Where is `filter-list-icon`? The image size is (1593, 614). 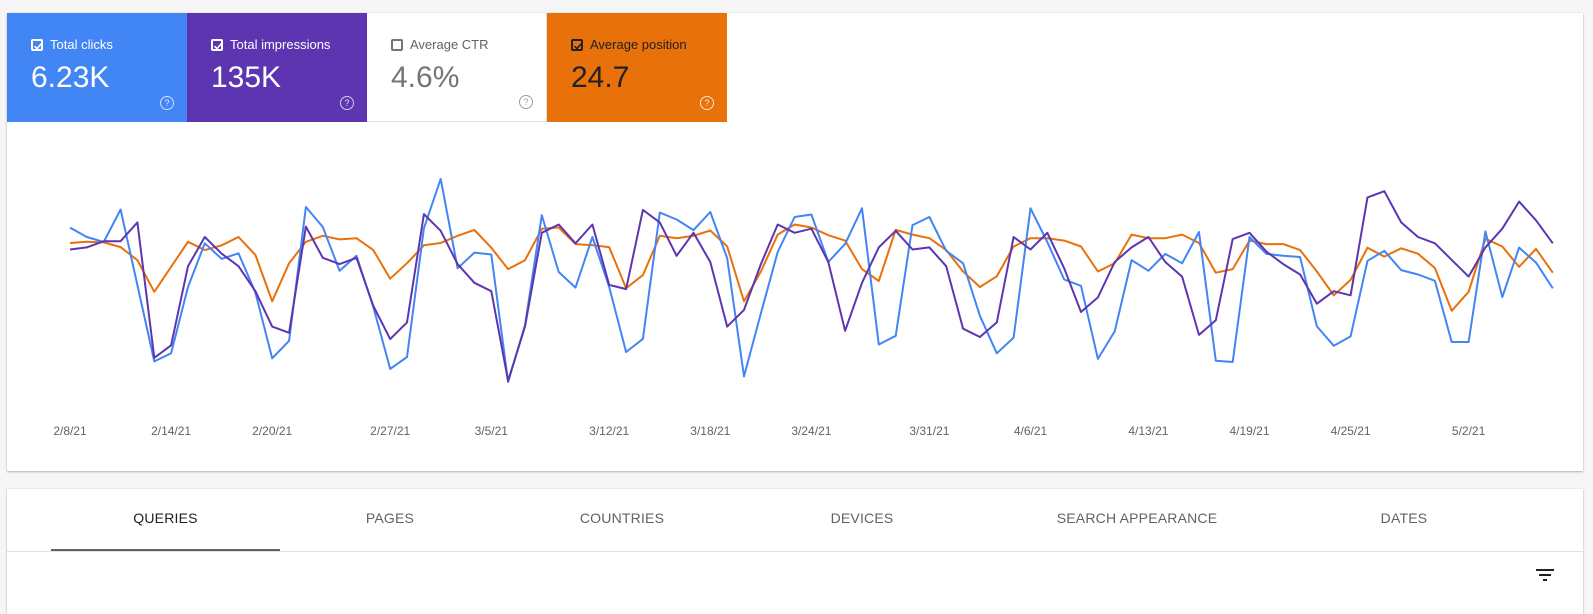 filter-list-icon is located at coordinates (1545, 575).